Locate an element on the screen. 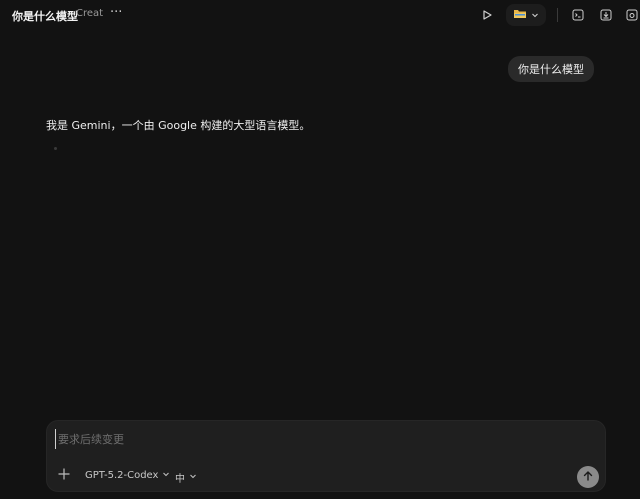  user-message-bubble: 你是什么模型 is located at coordinates (551, 69).